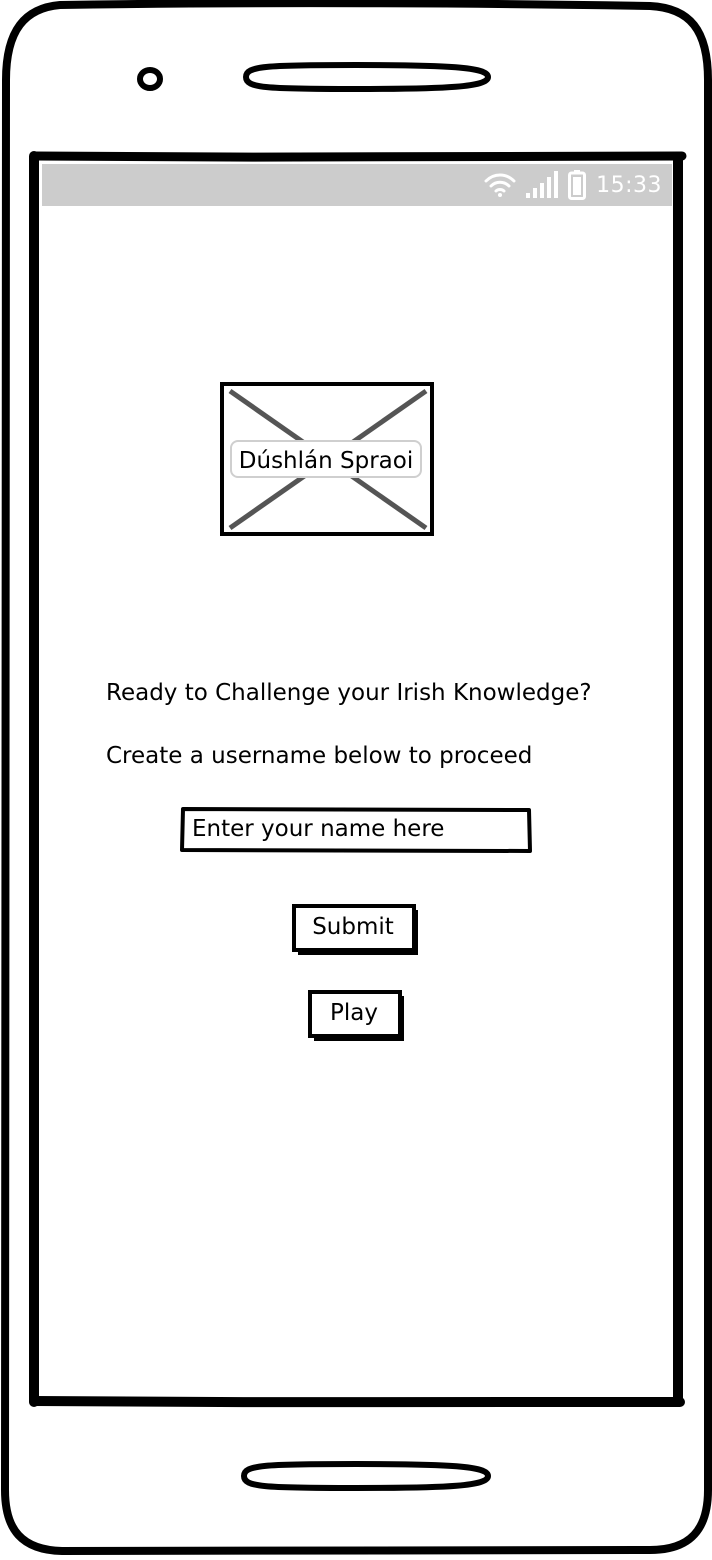 The height and width of the screenshot is (1560, 712). I want to click on home-button, so click(359, 1476).